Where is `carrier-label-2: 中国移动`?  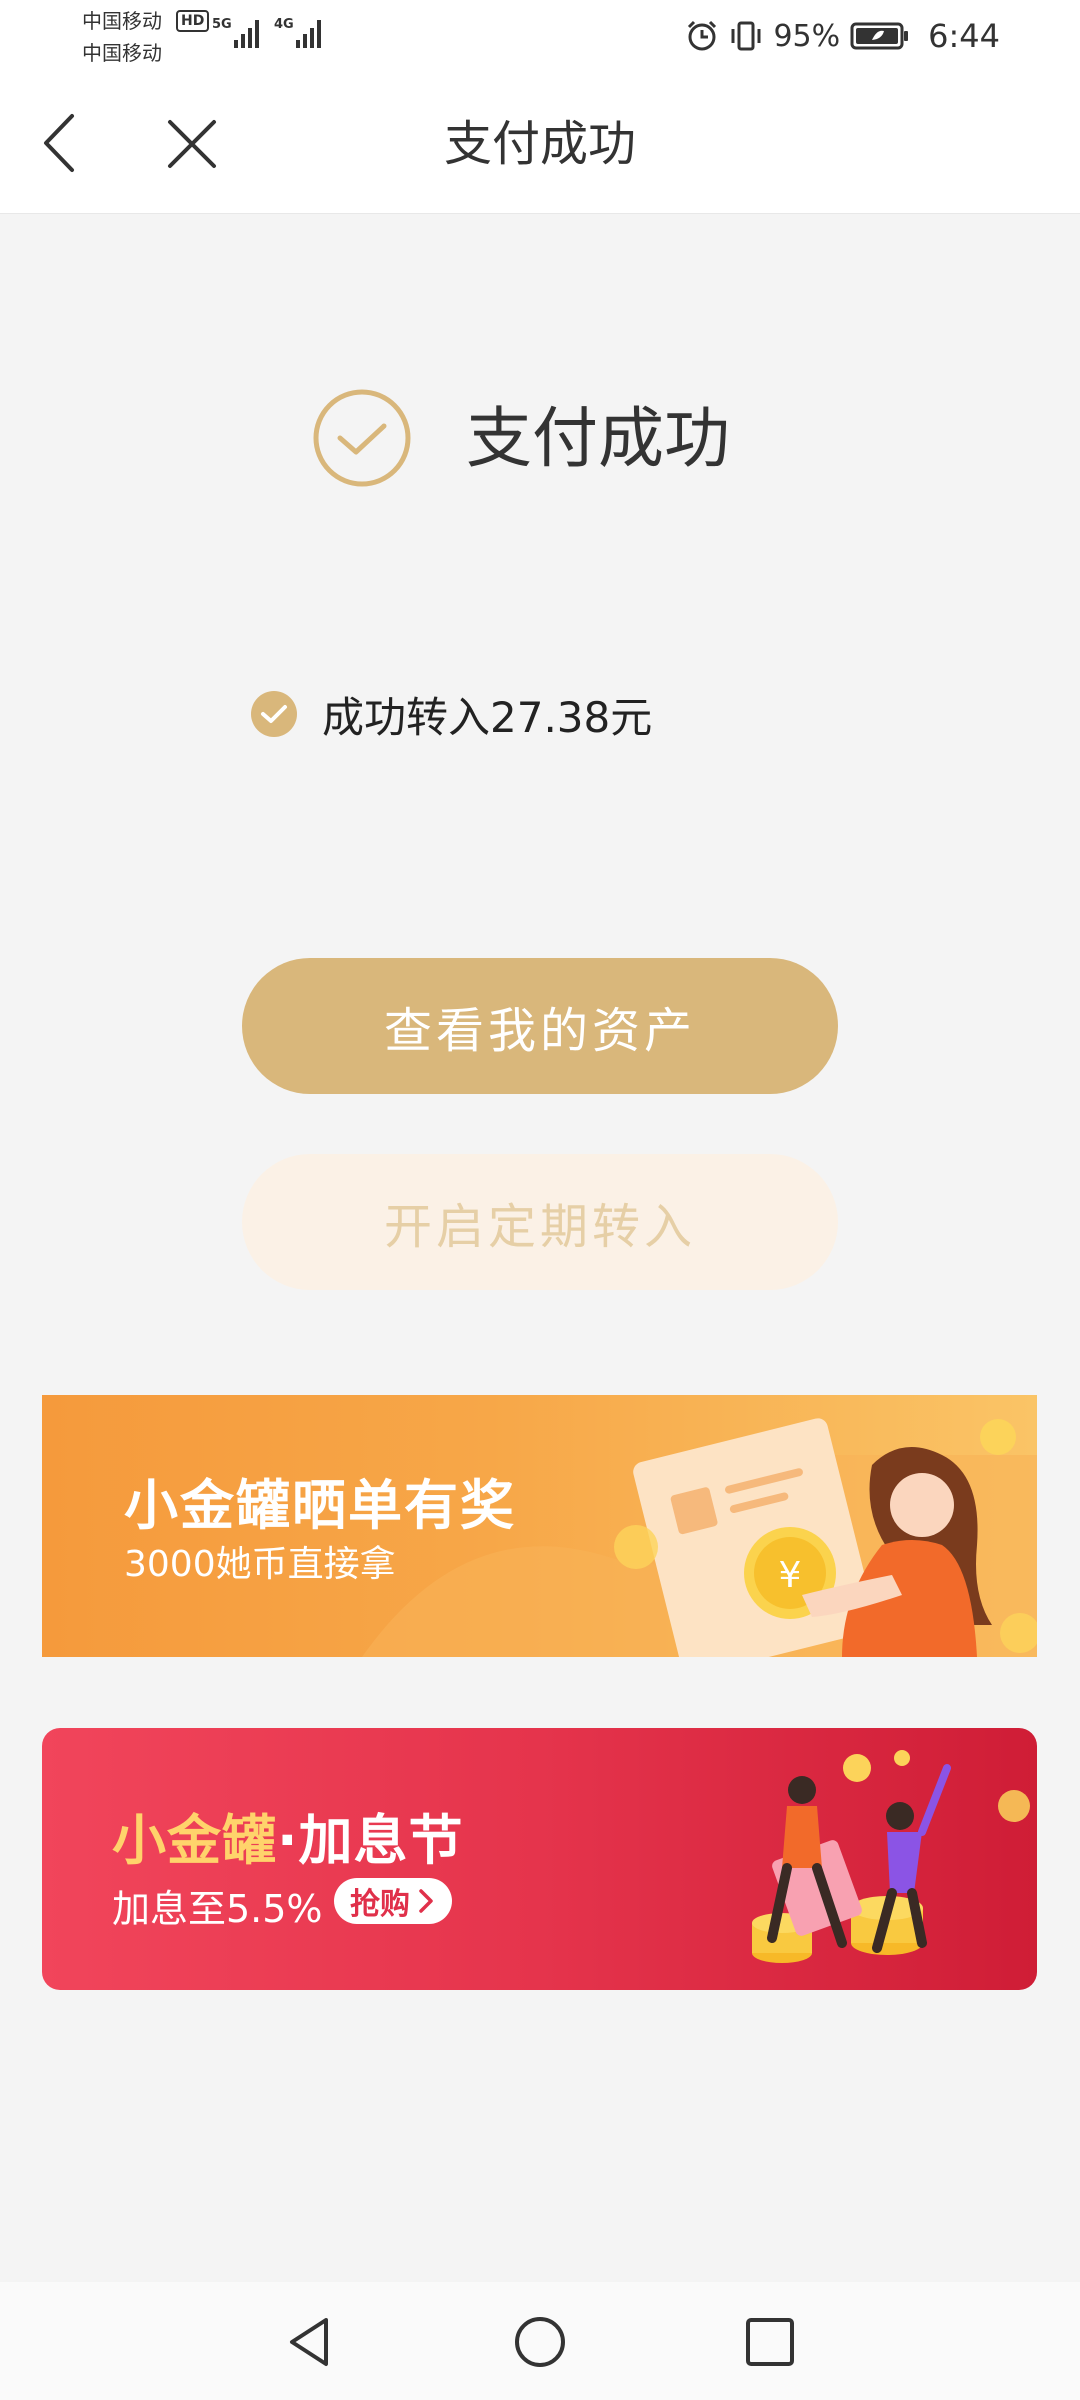 carrier-label-2: 中国移动 is located at coordinates (122, 53).